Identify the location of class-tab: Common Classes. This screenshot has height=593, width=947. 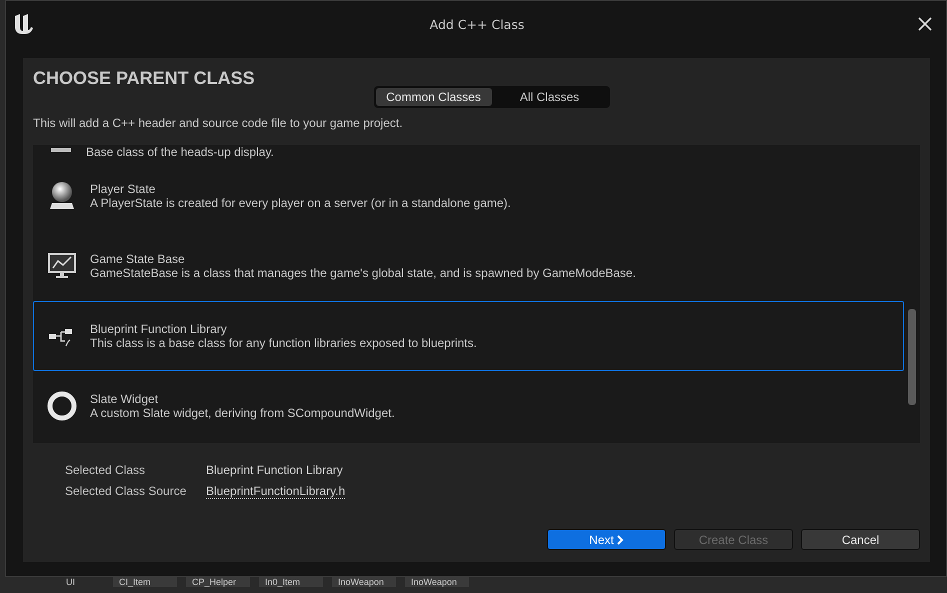
(434, 97).